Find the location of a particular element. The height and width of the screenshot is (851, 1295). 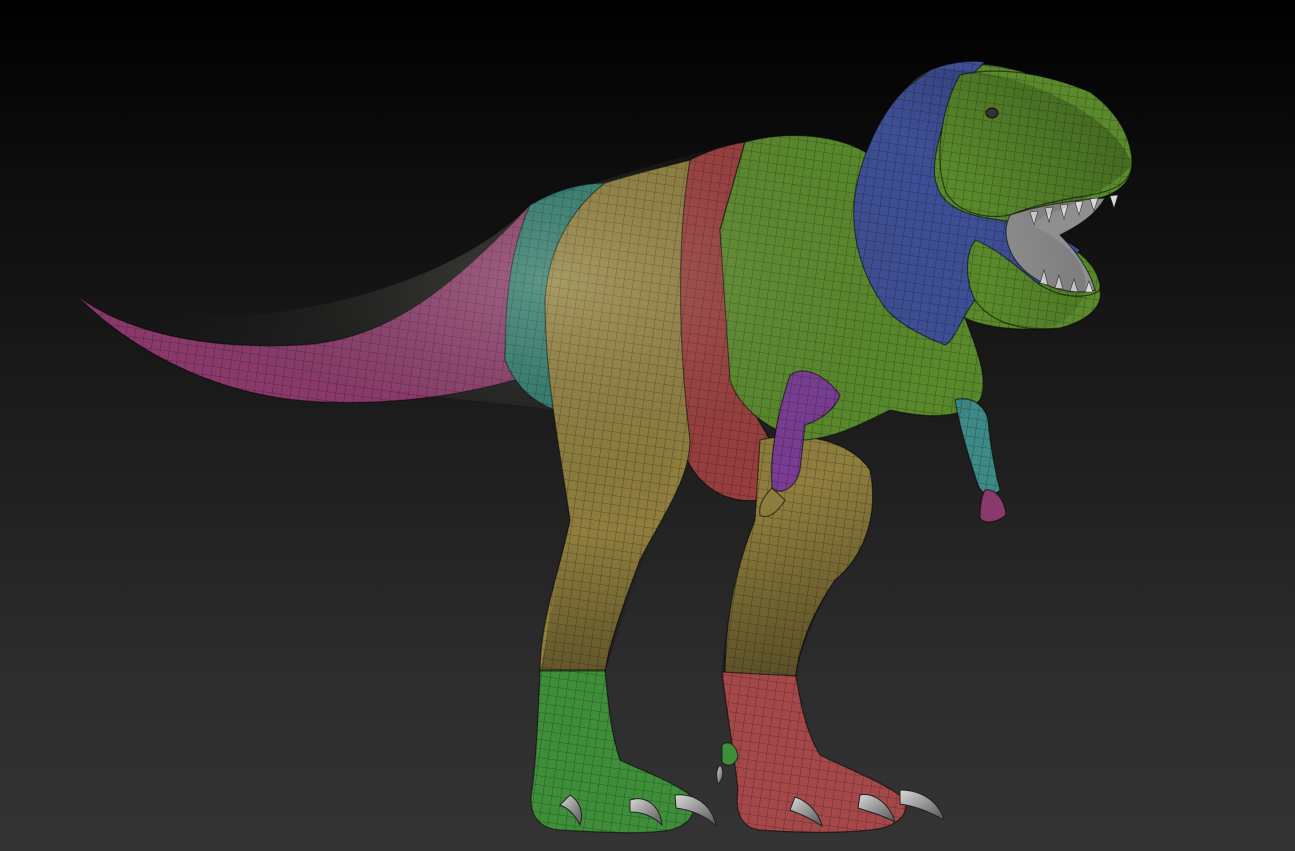

far-hand is located at coordinates (993, 506).